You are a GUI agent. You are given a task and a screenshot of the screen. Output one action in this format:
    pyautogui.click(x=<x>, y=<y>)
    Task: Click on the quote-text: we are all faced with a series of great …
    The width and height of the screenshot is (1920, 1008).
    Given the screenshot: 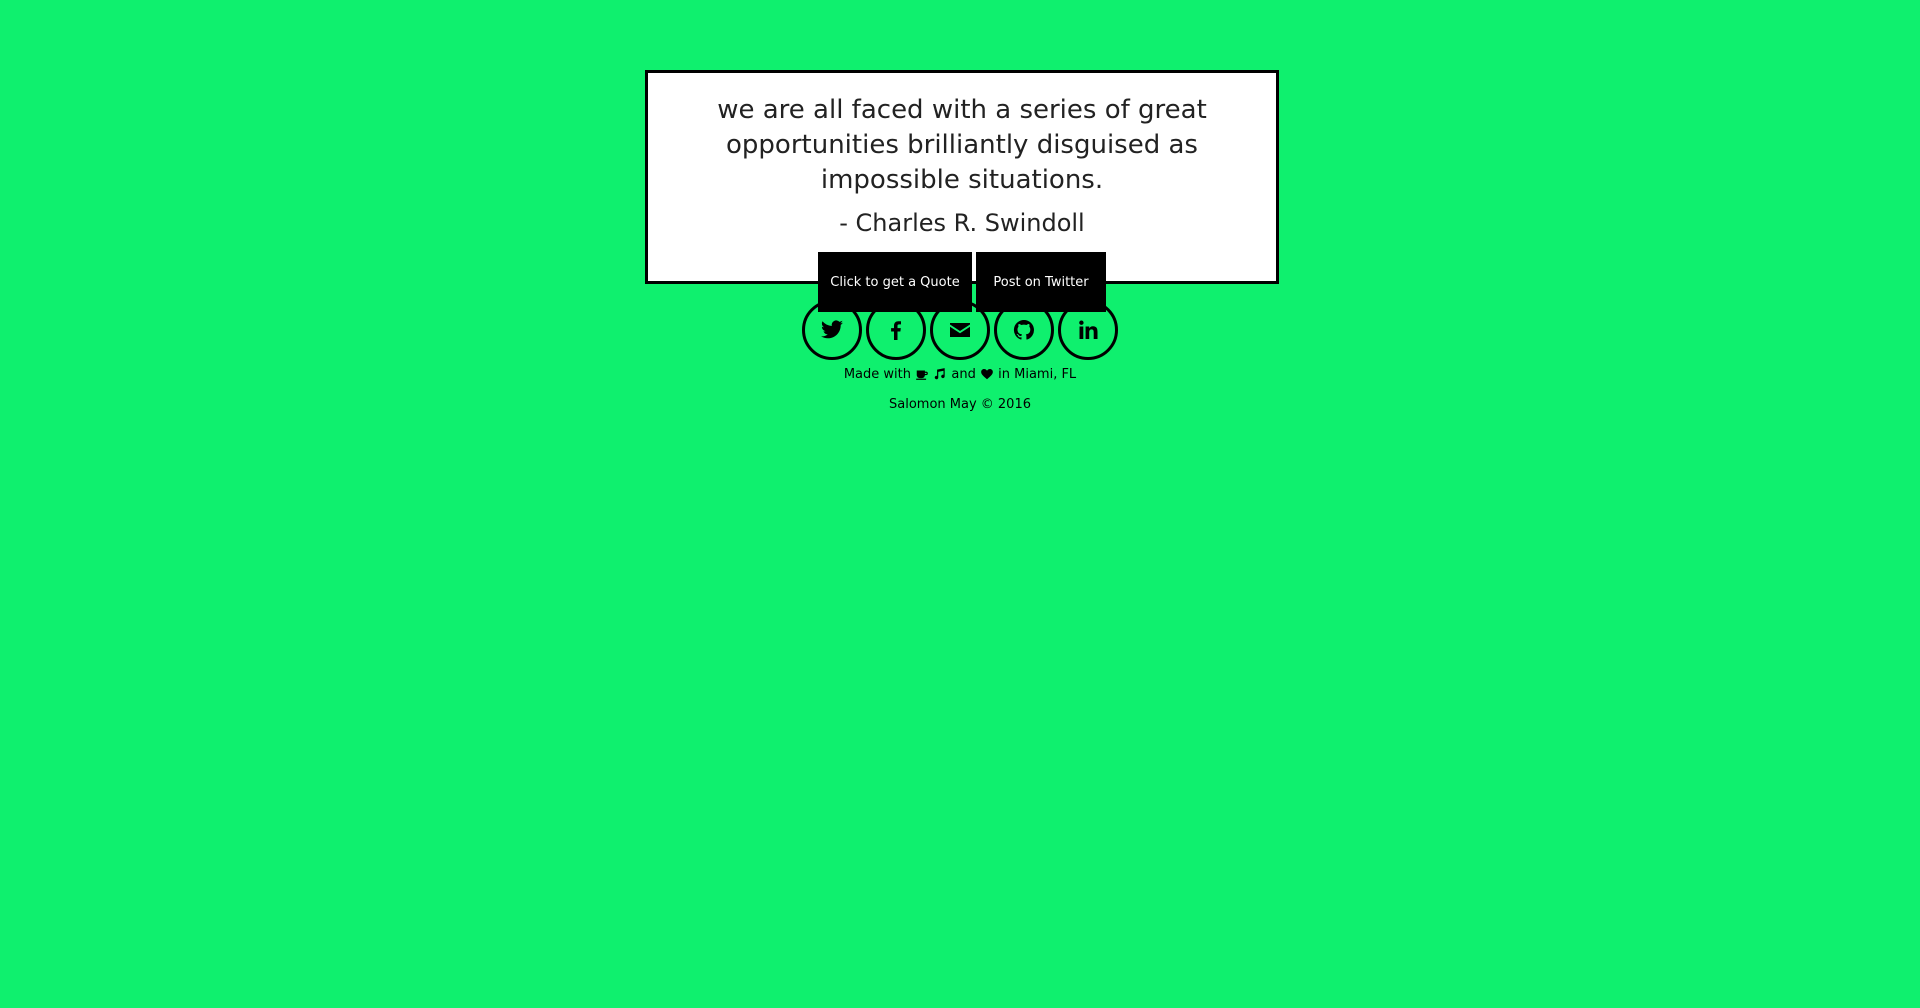 What is the action you would take?
    pyautogui.click(x=962, y=145)
    